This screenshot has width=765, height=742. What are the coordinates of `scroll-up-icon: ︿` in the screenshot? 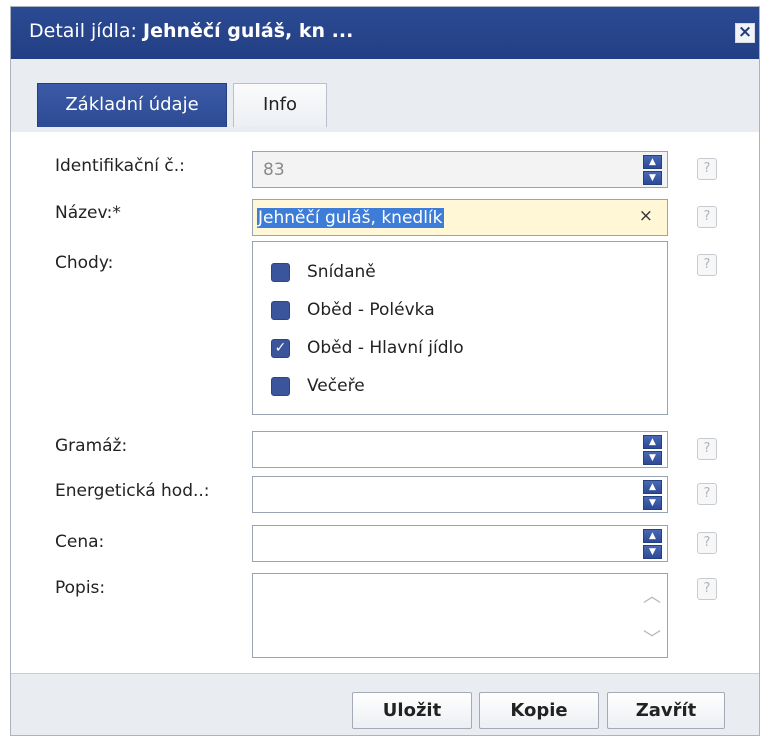 It's located at (652, 595).